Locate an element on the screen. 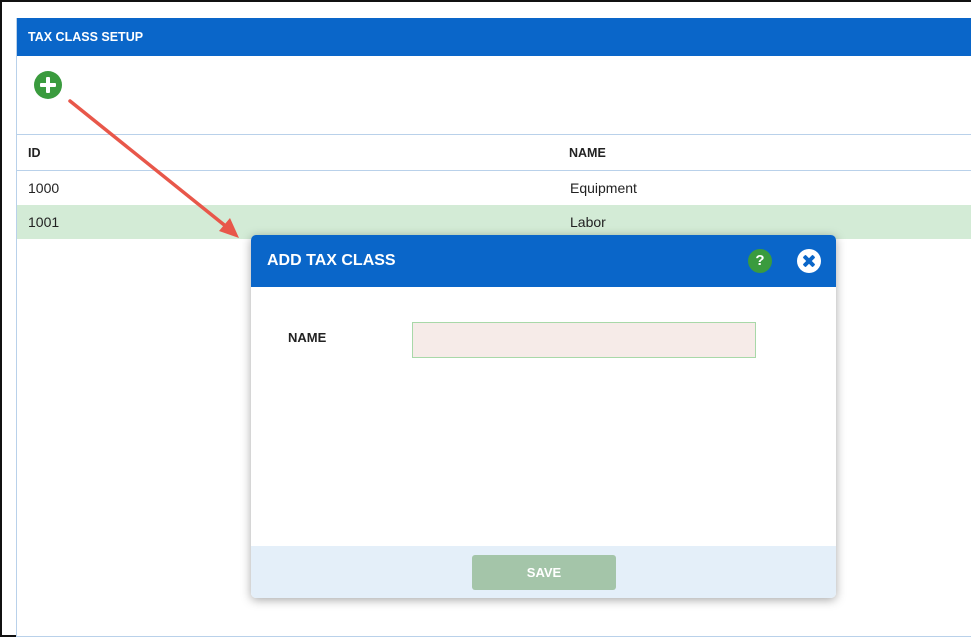 This screenshot has width=971, height=637. help-icon: ? is located at coordinates (760, 261).